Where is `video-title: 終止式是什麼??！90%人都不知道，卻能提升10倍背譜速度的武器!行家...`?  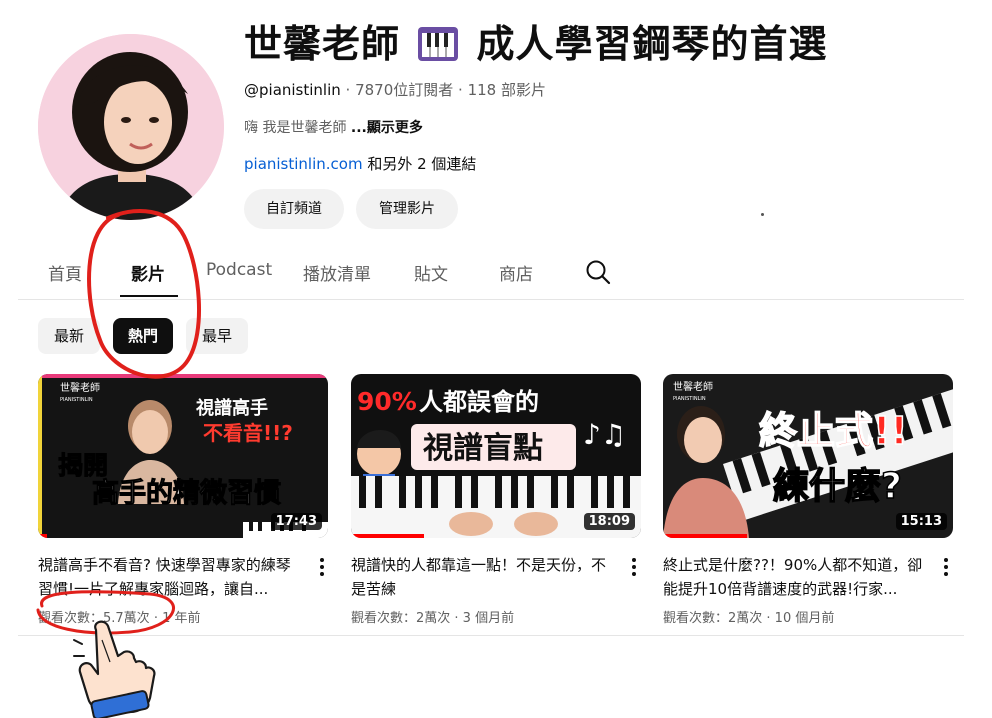
video-title: 終止式是什麼??！90%人都不知道，卻能提升10倍背譜速度的武器!行家... is located at coordinates (794, 577).